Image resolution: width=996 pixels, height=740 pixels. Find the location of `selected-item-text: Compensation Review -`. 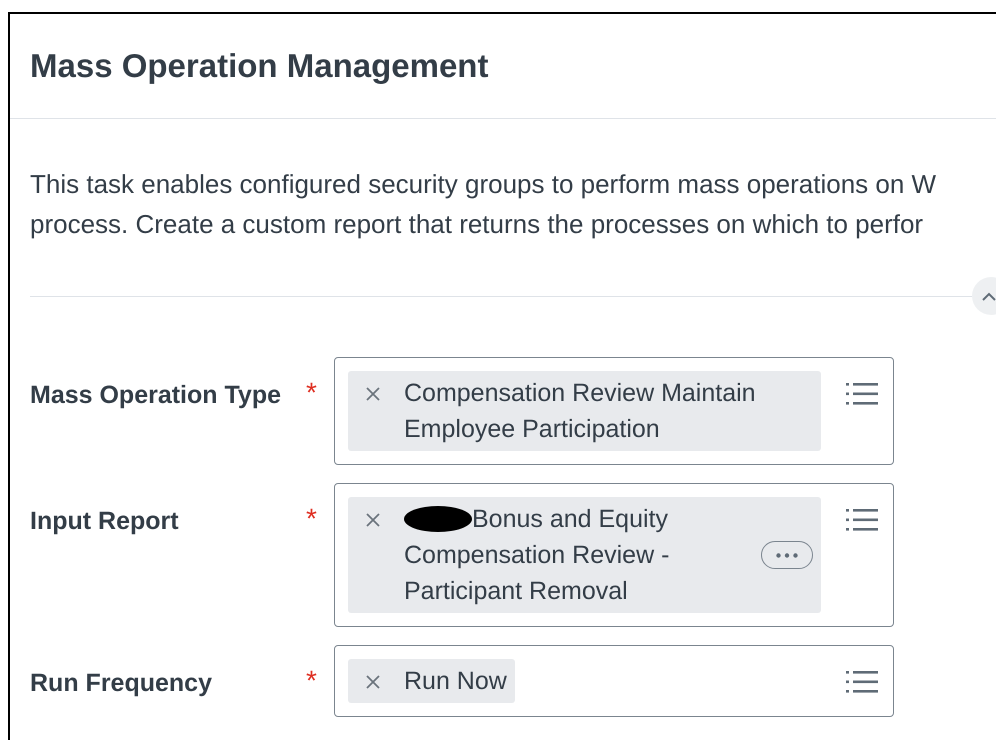

selected-item-text: Compensation Review - is located at coordinates (537, 555).